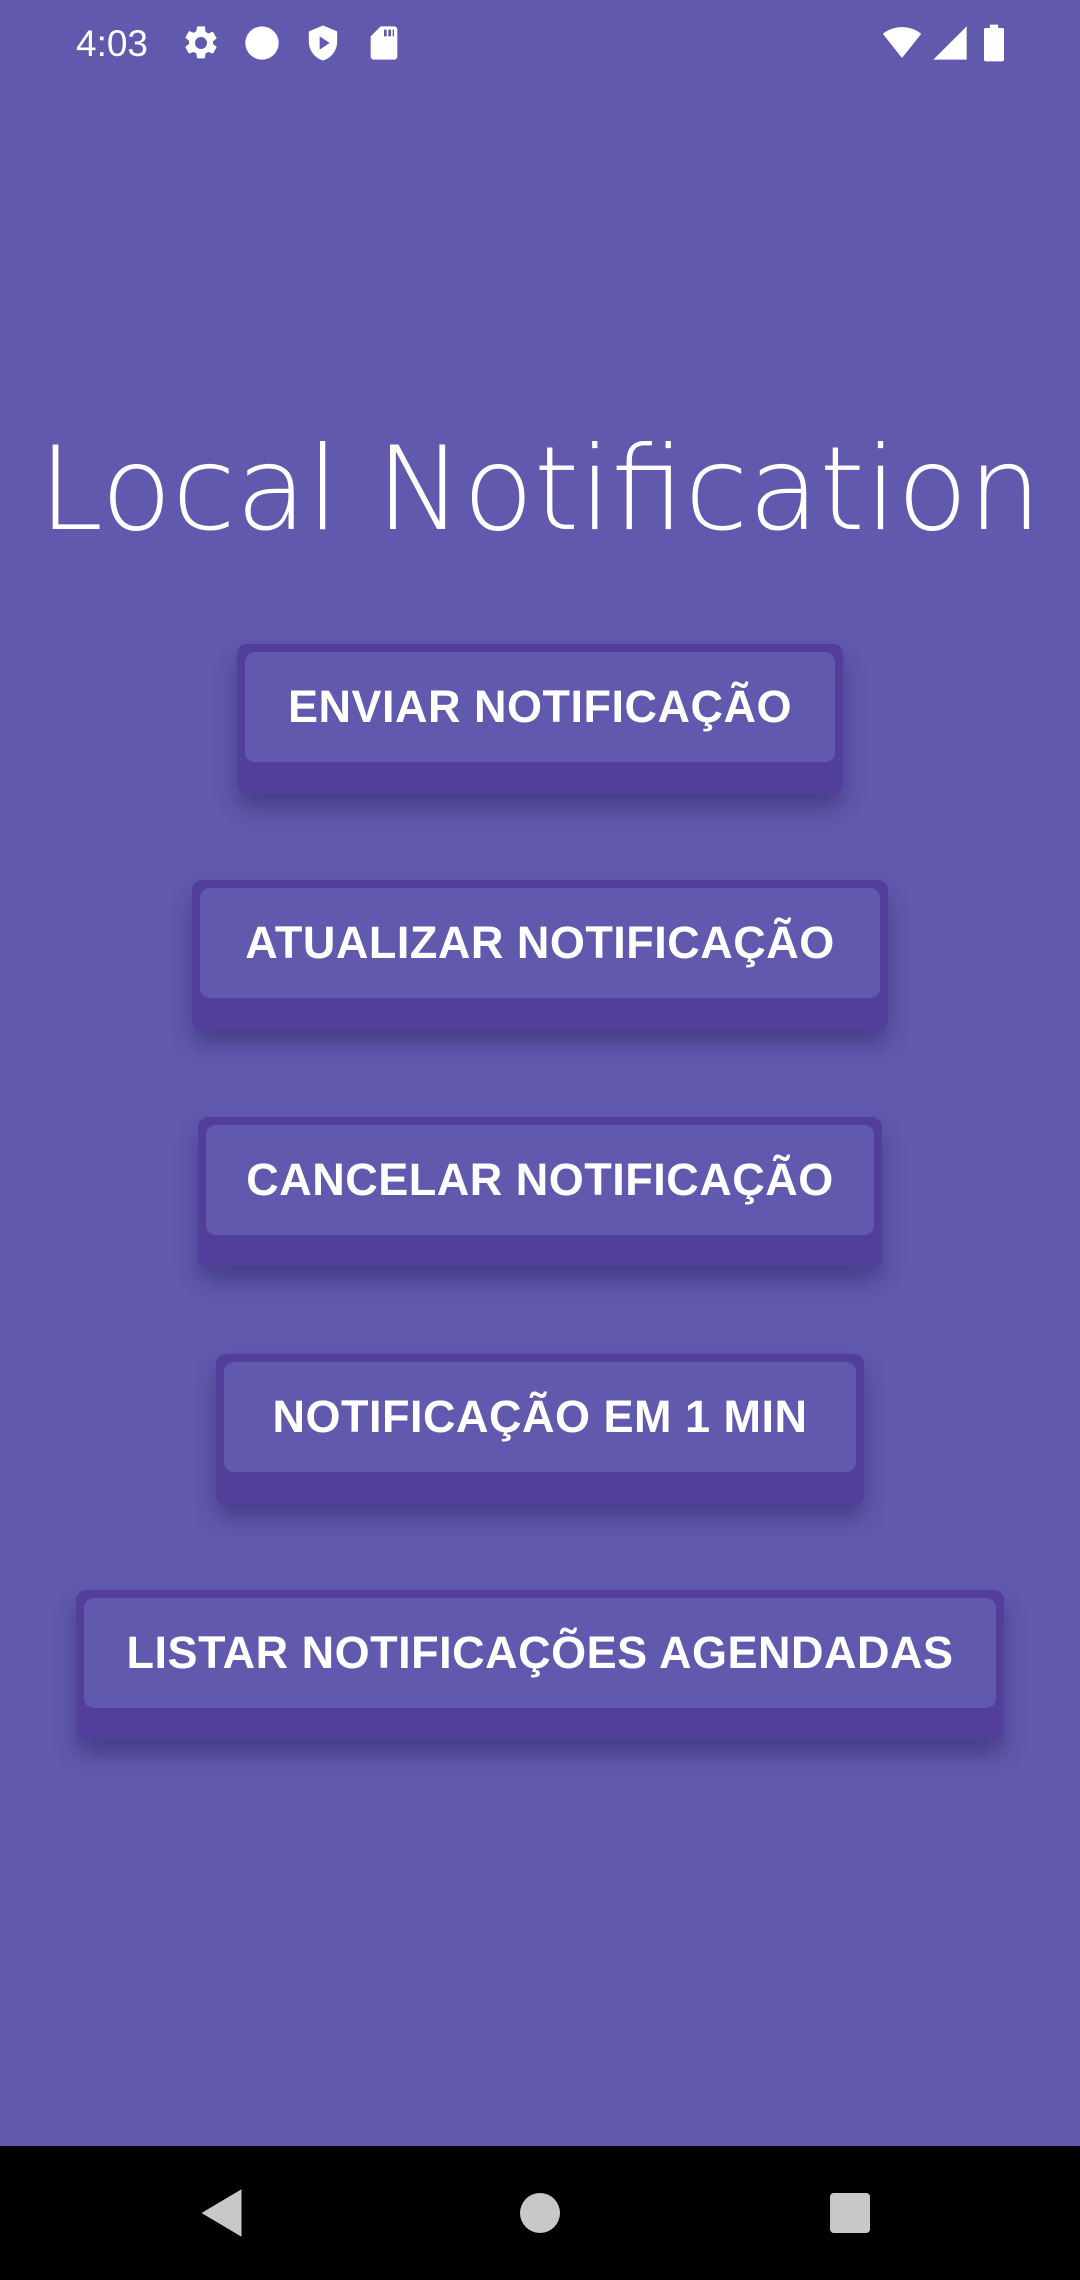  I want to click on navigation-bar, so click(540, 2213).